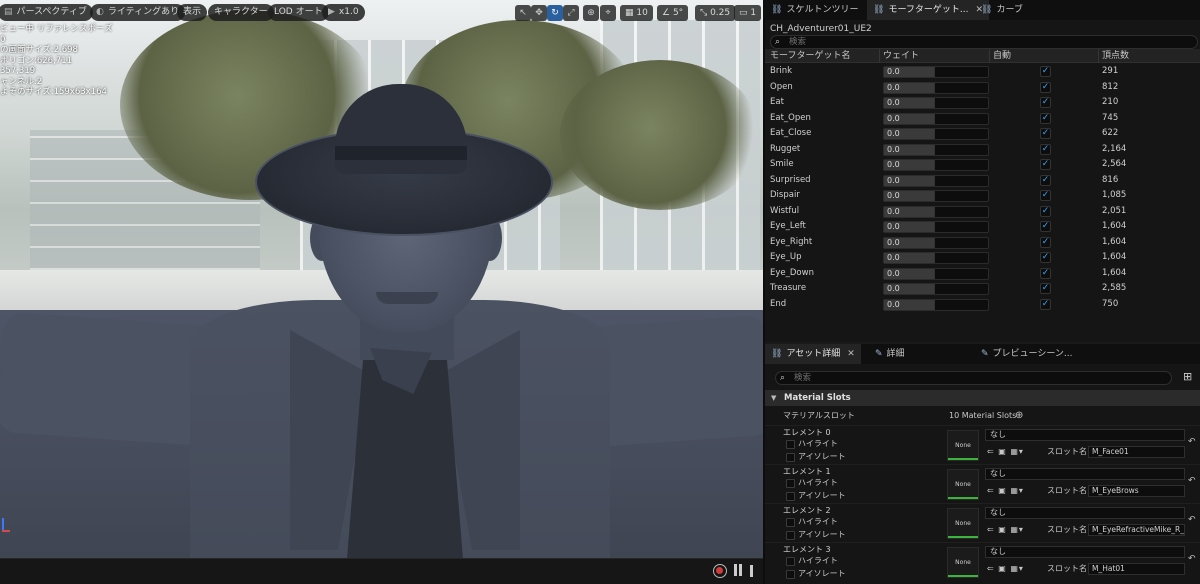 Image resolution: width=1200 pixels, height=584 pixels. Describe the element at coordinates (982, 243) in the screenshot. I see `morph-row: Eye_Right 0.0 ✓ 1,604` at that location.